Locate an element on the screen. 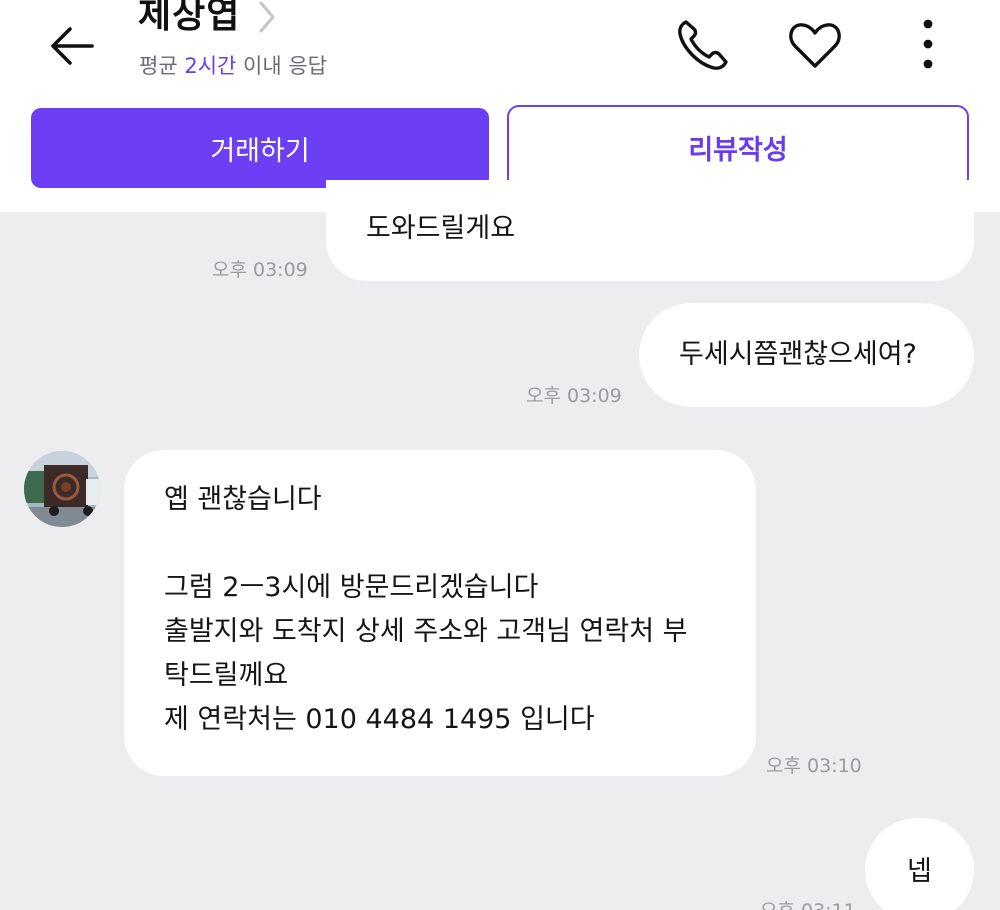 The height and width of the screenshot is (910, 1000). response-time-prefix: 평균 is located at coordinates (162, 66).